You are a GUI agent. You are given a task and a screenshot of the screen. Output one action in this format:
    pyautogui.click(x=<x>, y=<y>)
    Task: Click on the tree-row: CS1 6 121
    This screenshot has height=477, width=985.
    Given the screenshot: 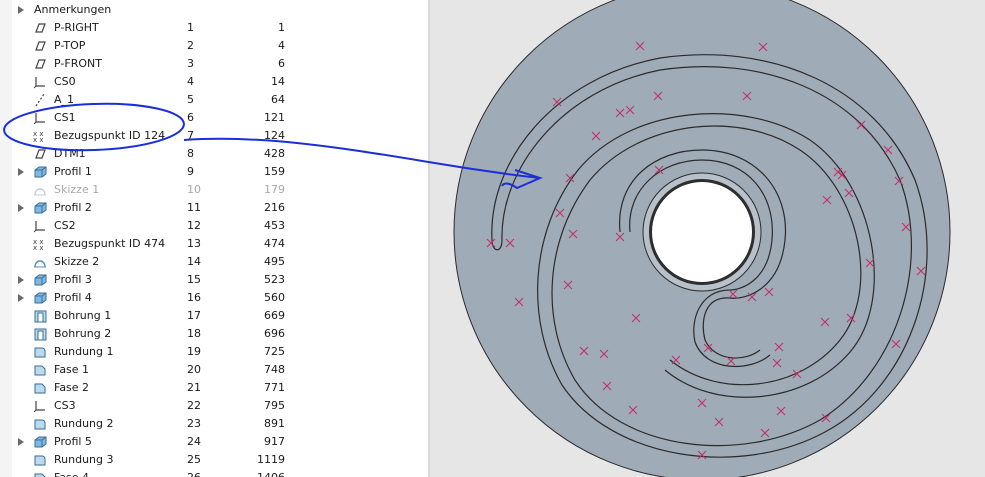 What is the action you would take?
    pyautogui.click(x=220, y=118)
    